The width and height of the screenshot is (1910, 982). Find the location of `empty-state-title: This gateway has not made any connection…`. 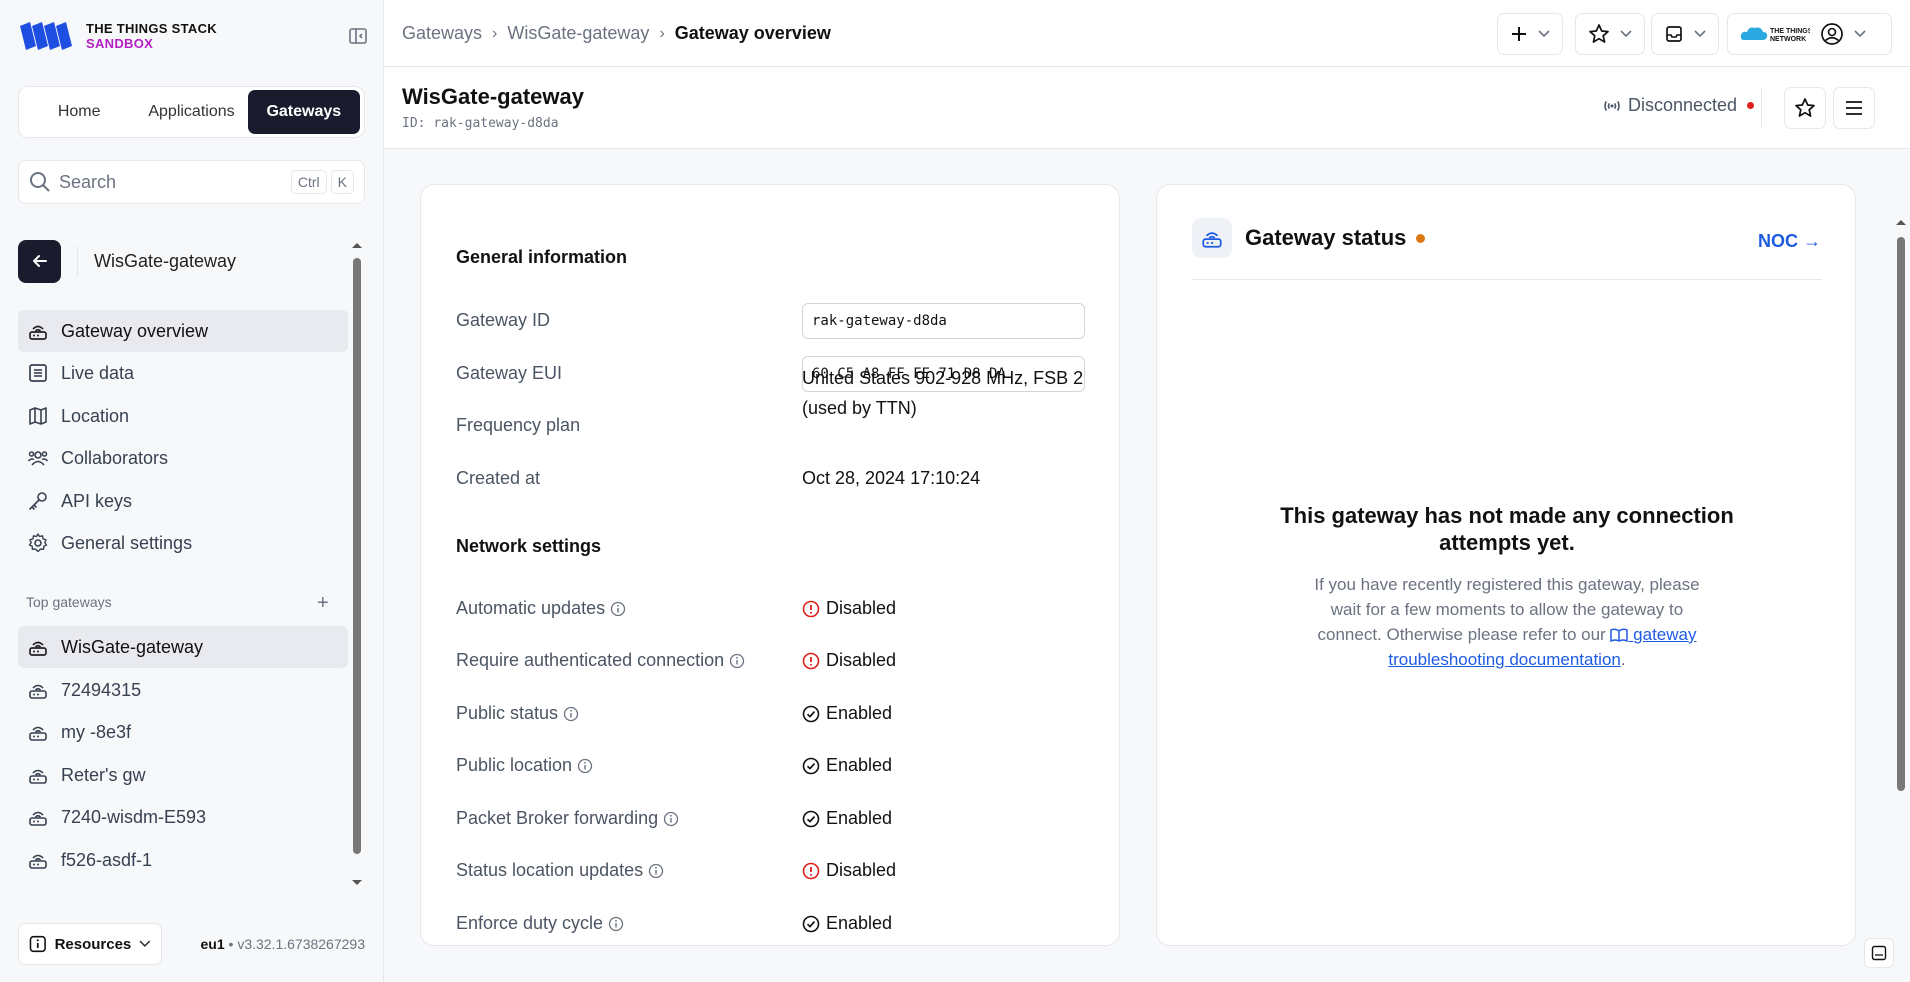

empty-state-title: This gateway has not made any connection… is located at coordinates (1507, 529).